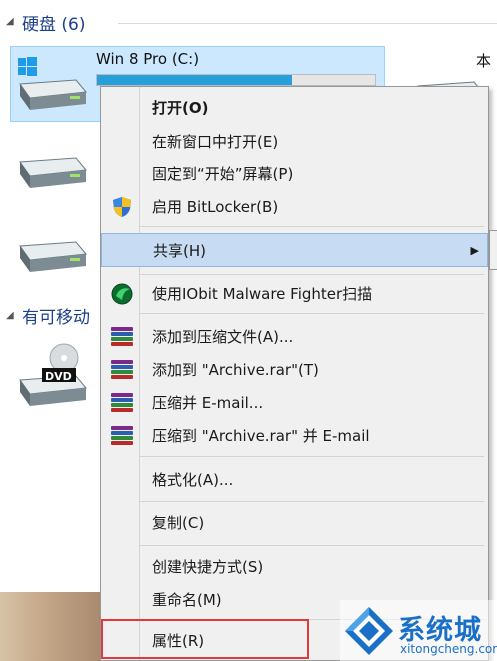  What do you see at coordinates (148, 59) in the screenshot?
I see `drive-c-name: Win 8 Pro (C:)` at bounding box center [148, 59].